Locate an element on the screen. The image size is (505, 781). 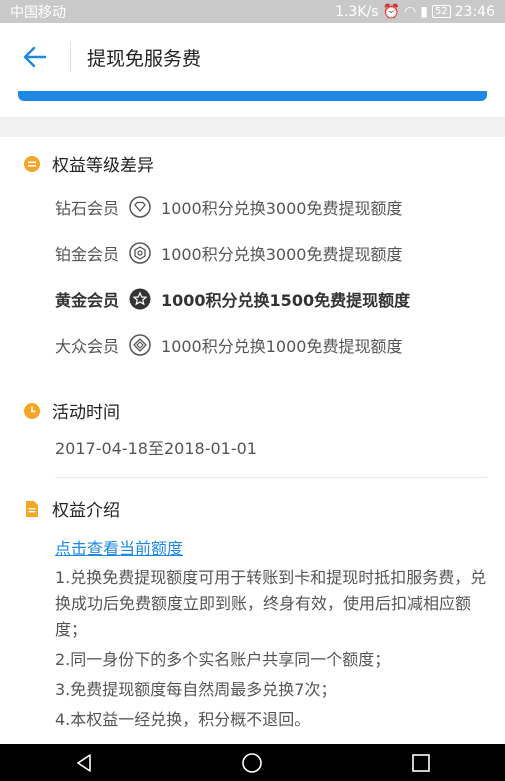
nav-home-icon is located at coordinates (252, 763).